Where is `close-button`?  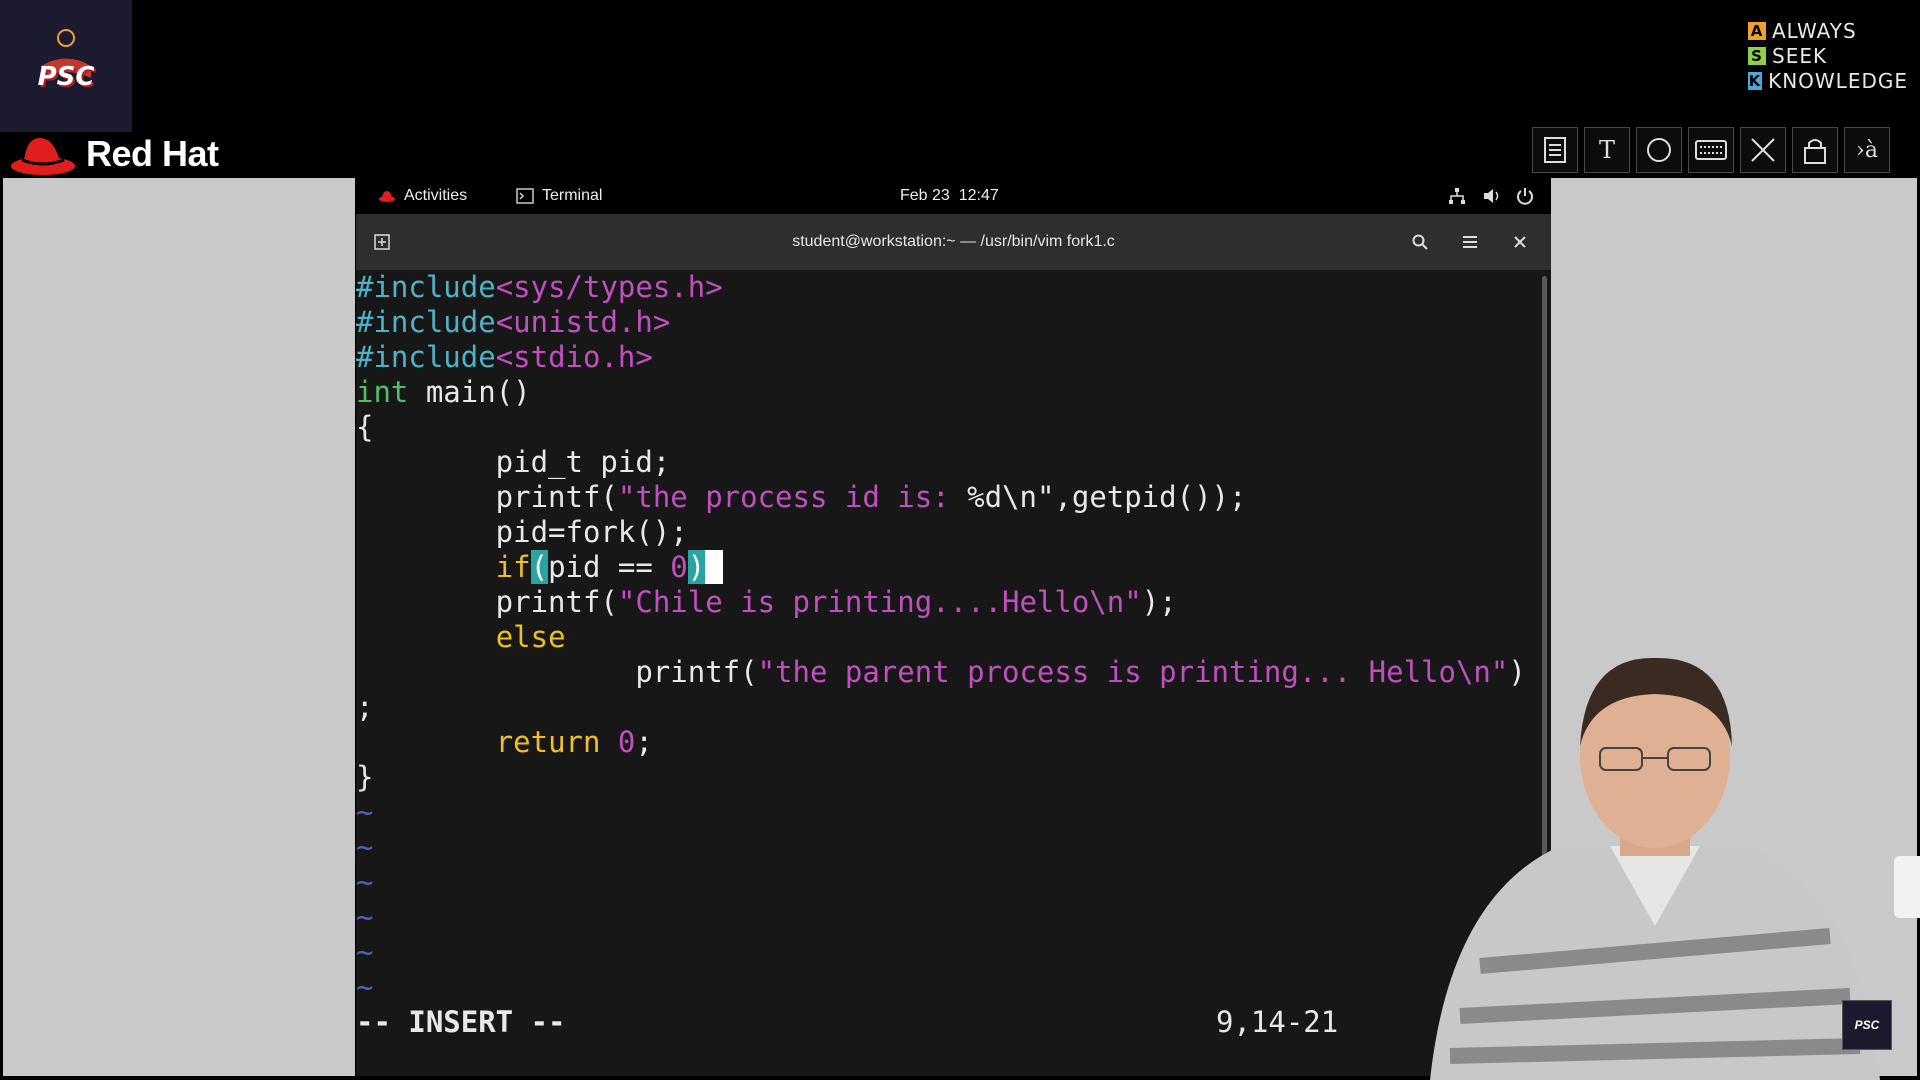 close-button is located at coordinates (1520, 242).